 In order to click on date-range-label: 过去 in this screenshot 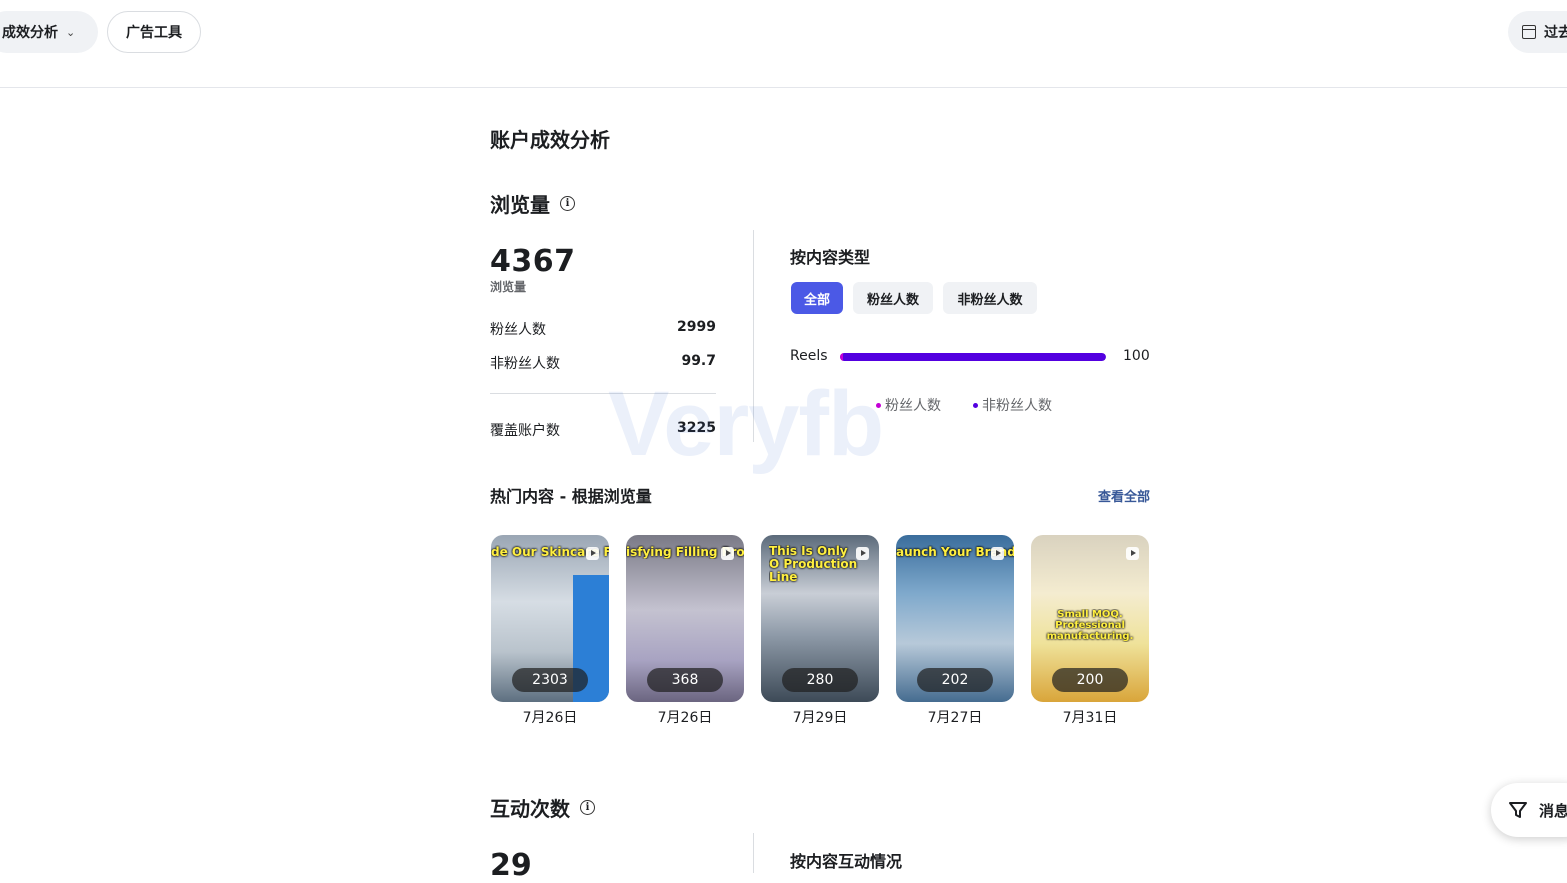, I will do `click(1555, 33)`.